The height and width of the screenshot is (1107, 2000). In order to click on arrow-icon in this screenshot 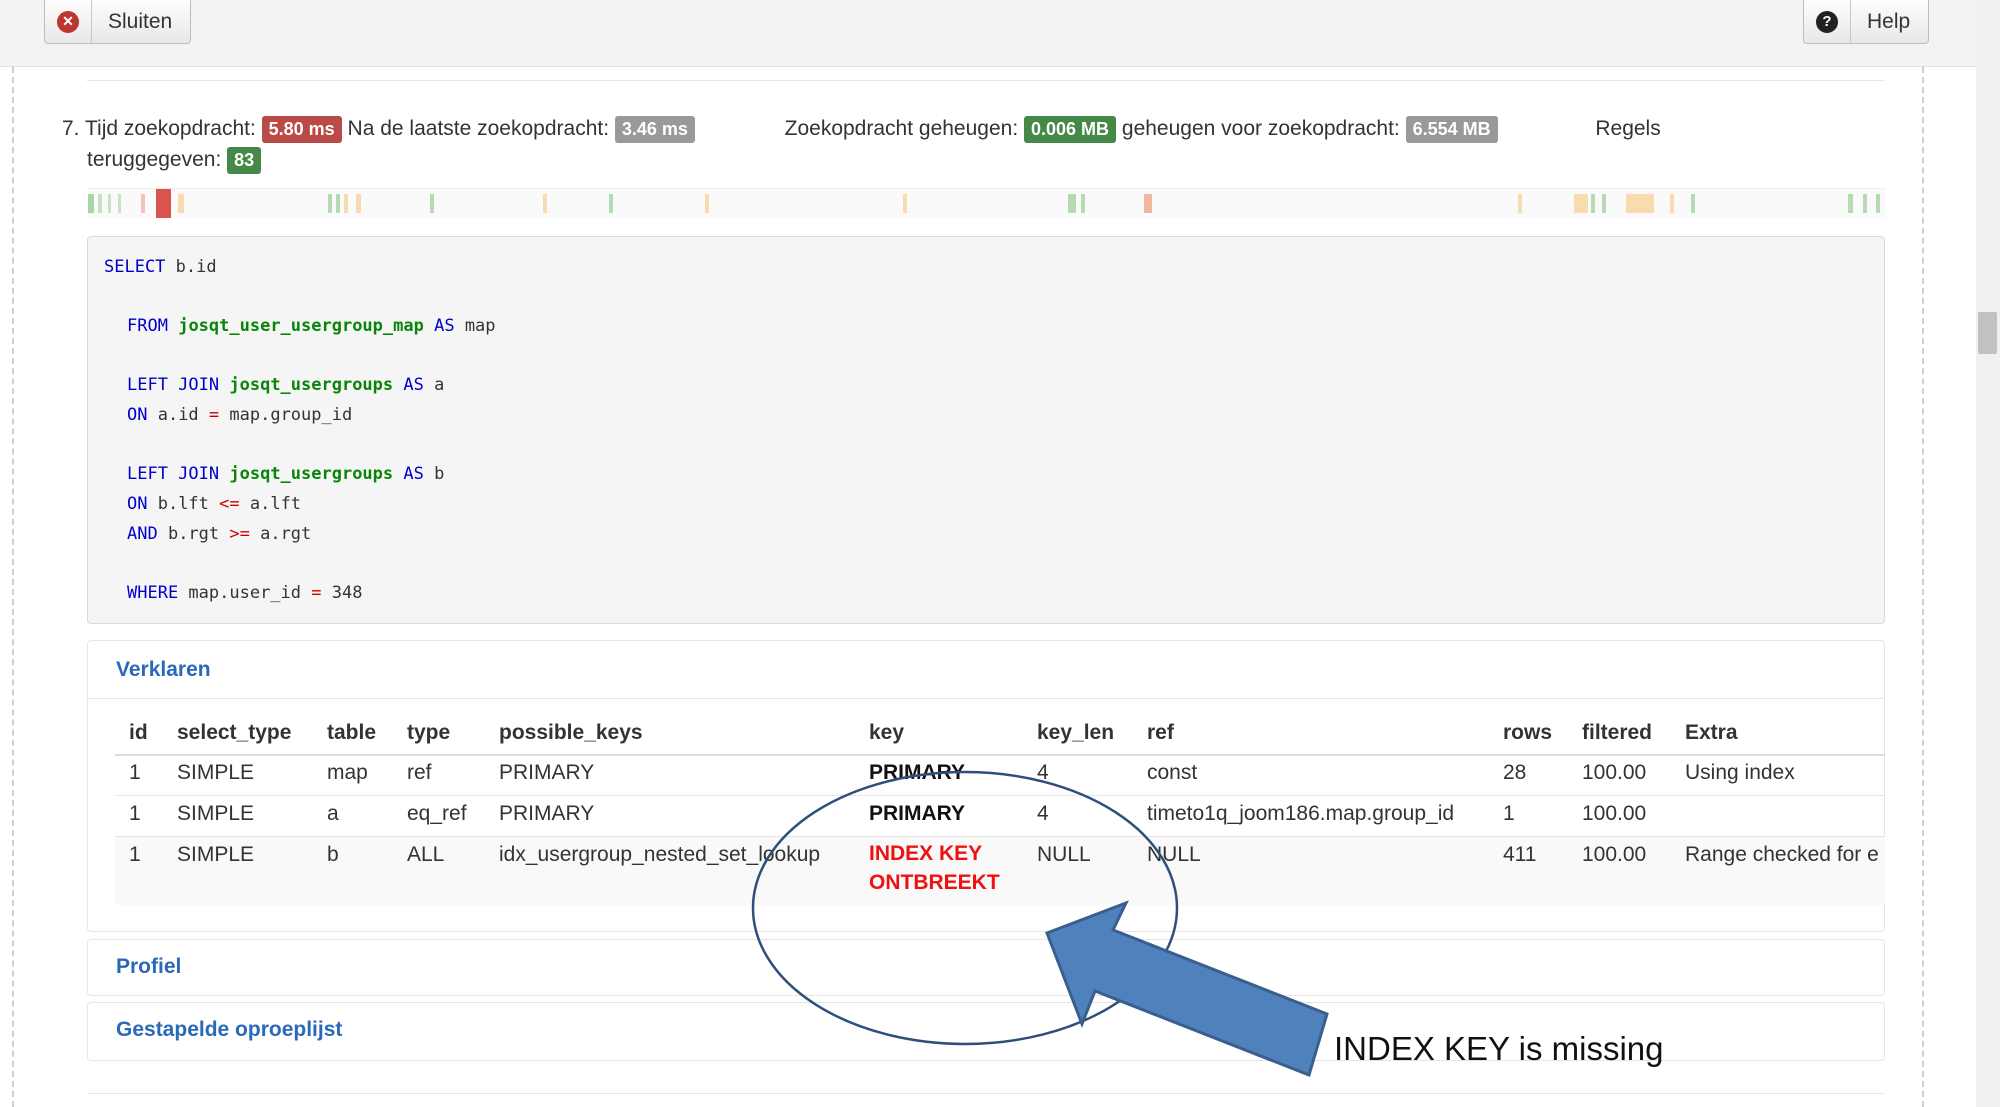, I will do `click(1187, 988)`.